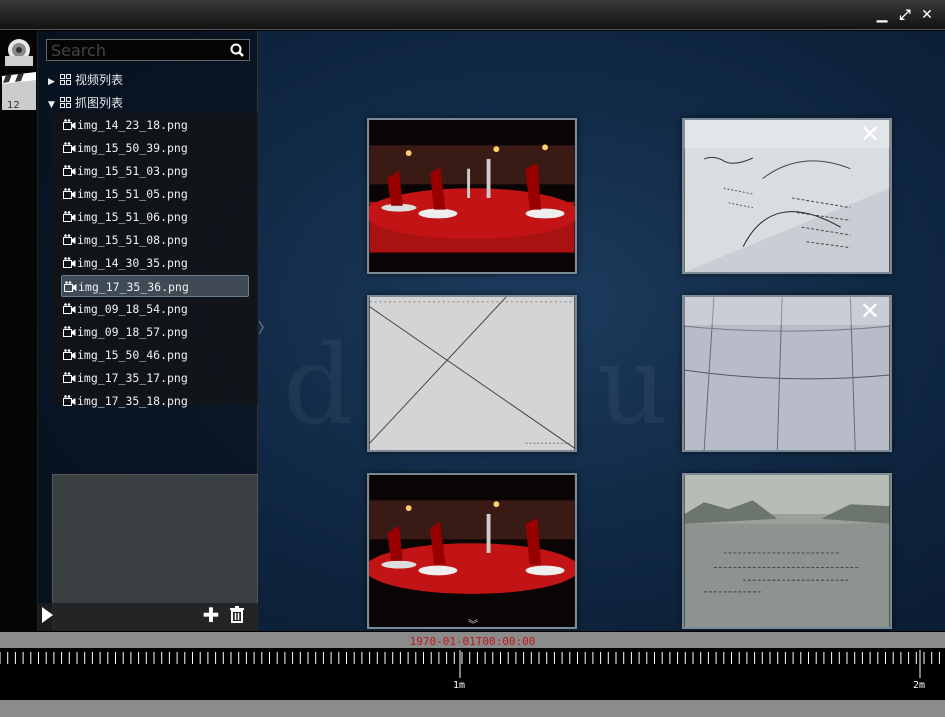 This screenshot has height=717, width=945. I want to click on file-list-item: img_14_23_18.png, so click(155, 125).